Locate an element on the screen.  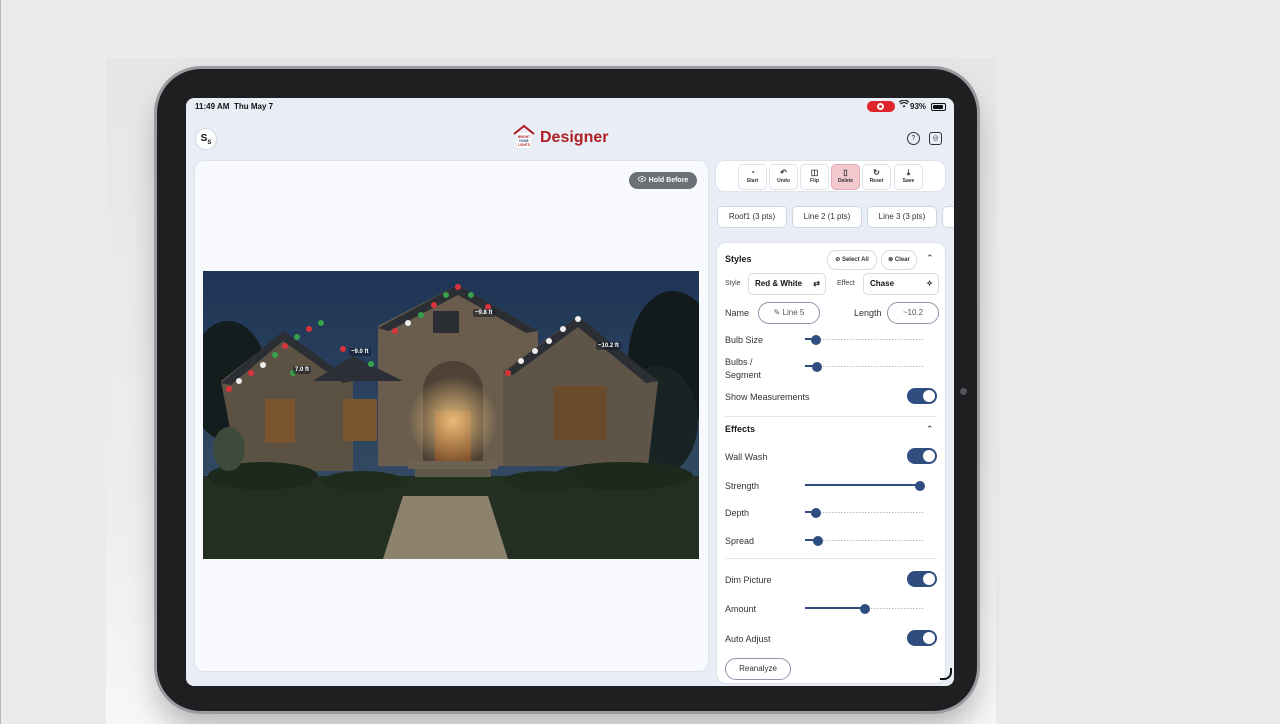
style-label: Style is located at coordinates (733, 283).